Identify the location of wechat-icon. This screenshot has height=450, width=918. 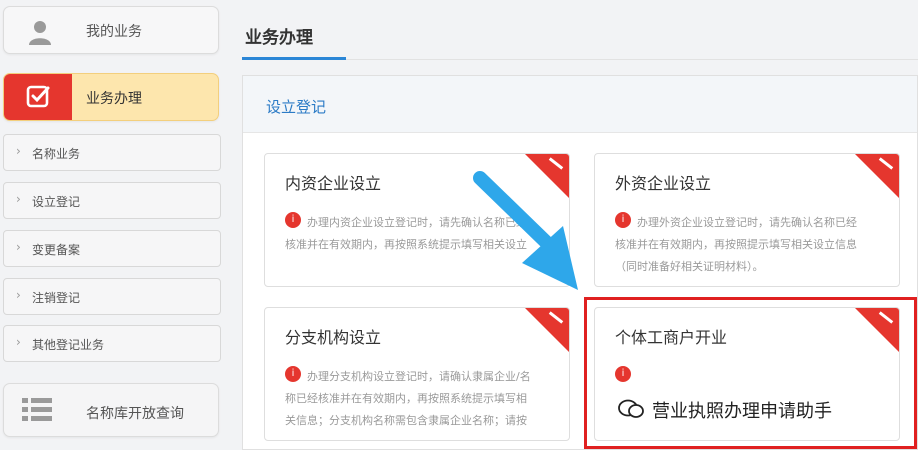
(631, 408).